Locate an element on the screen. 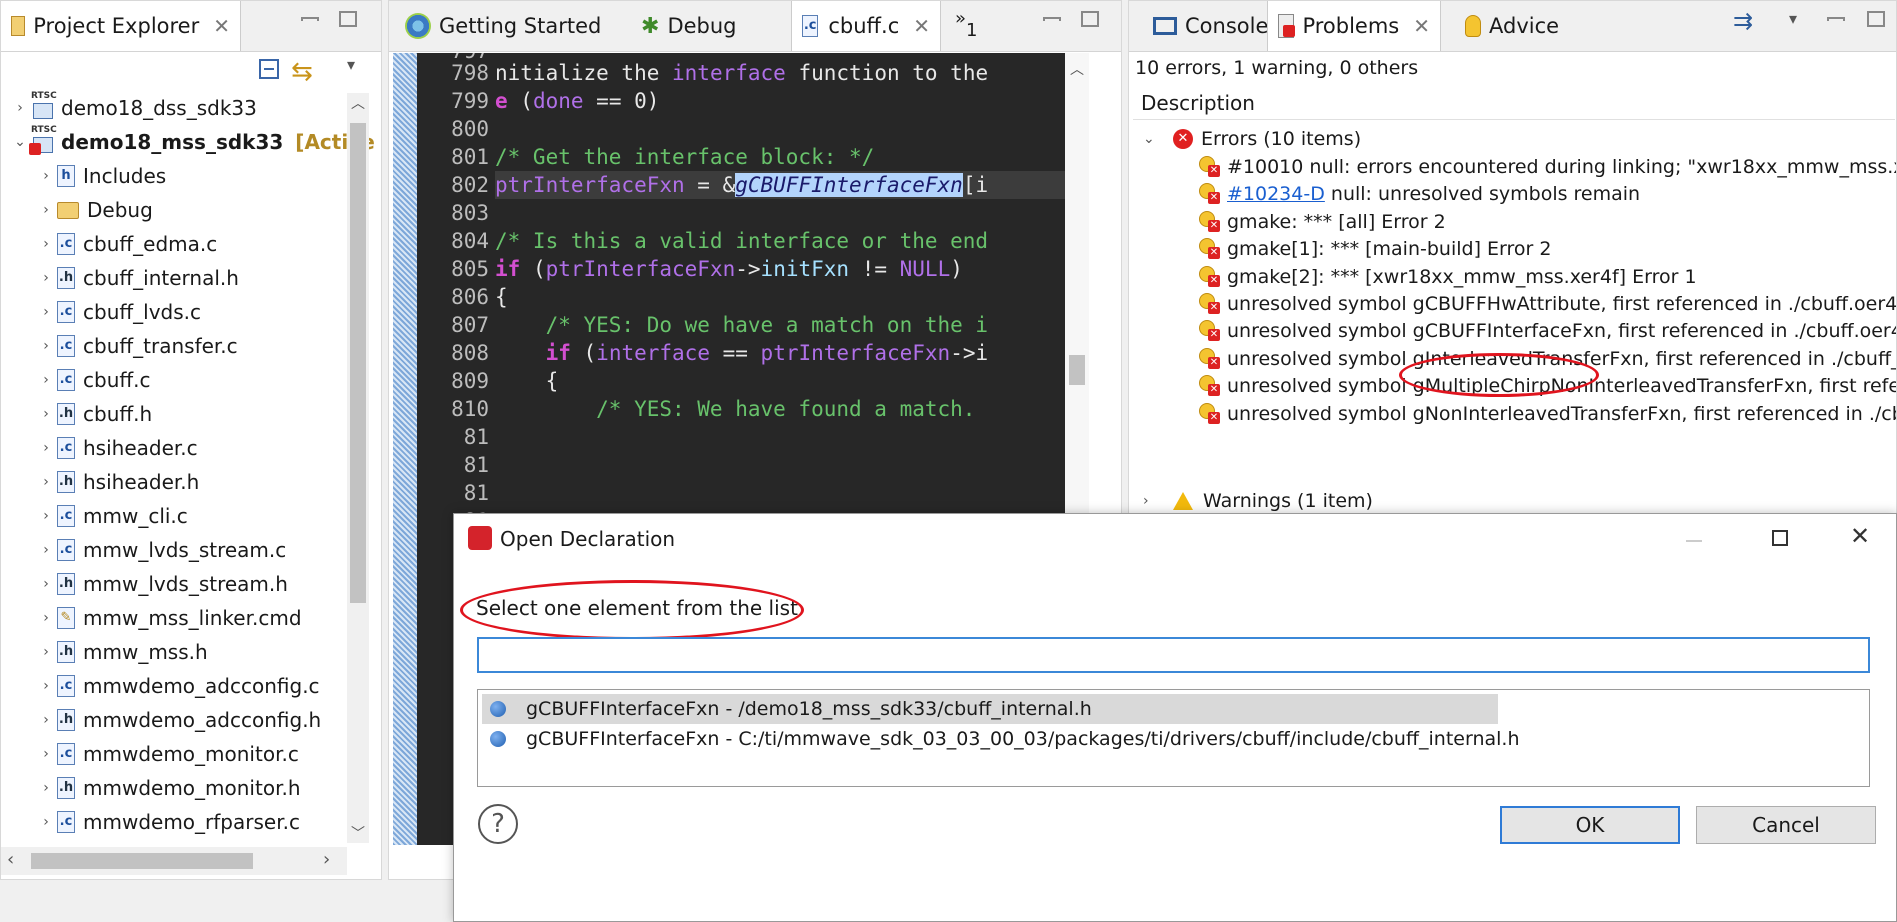 The width and height of the screenshot is (1897, 922). tab-advice: Advice is located at coordinates (1520, 26).